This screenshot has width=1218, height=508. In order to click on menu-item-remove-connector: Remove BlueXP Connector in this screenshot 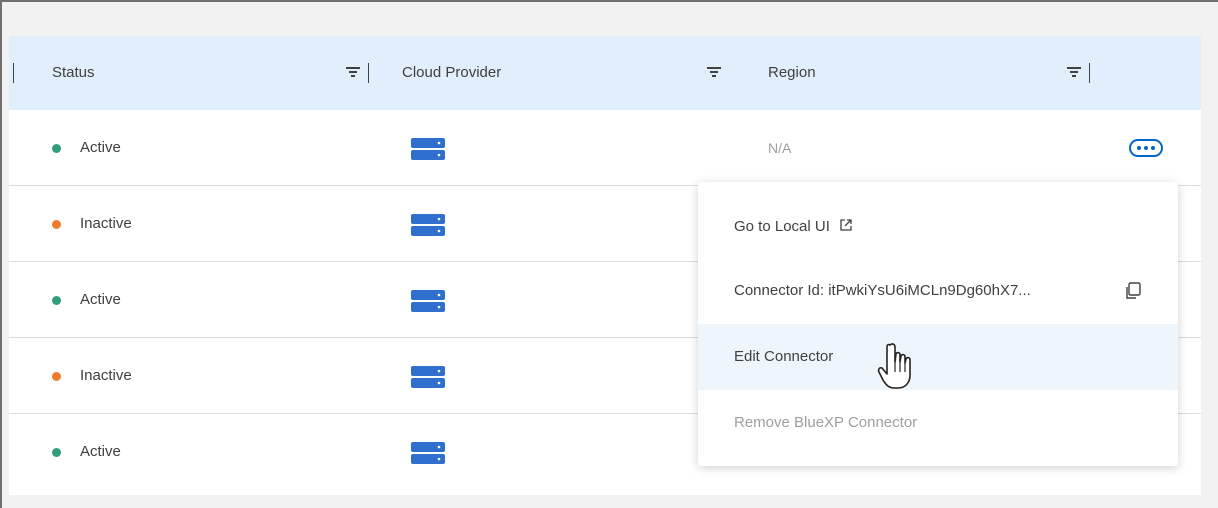, I will do `click(938, 423)`.